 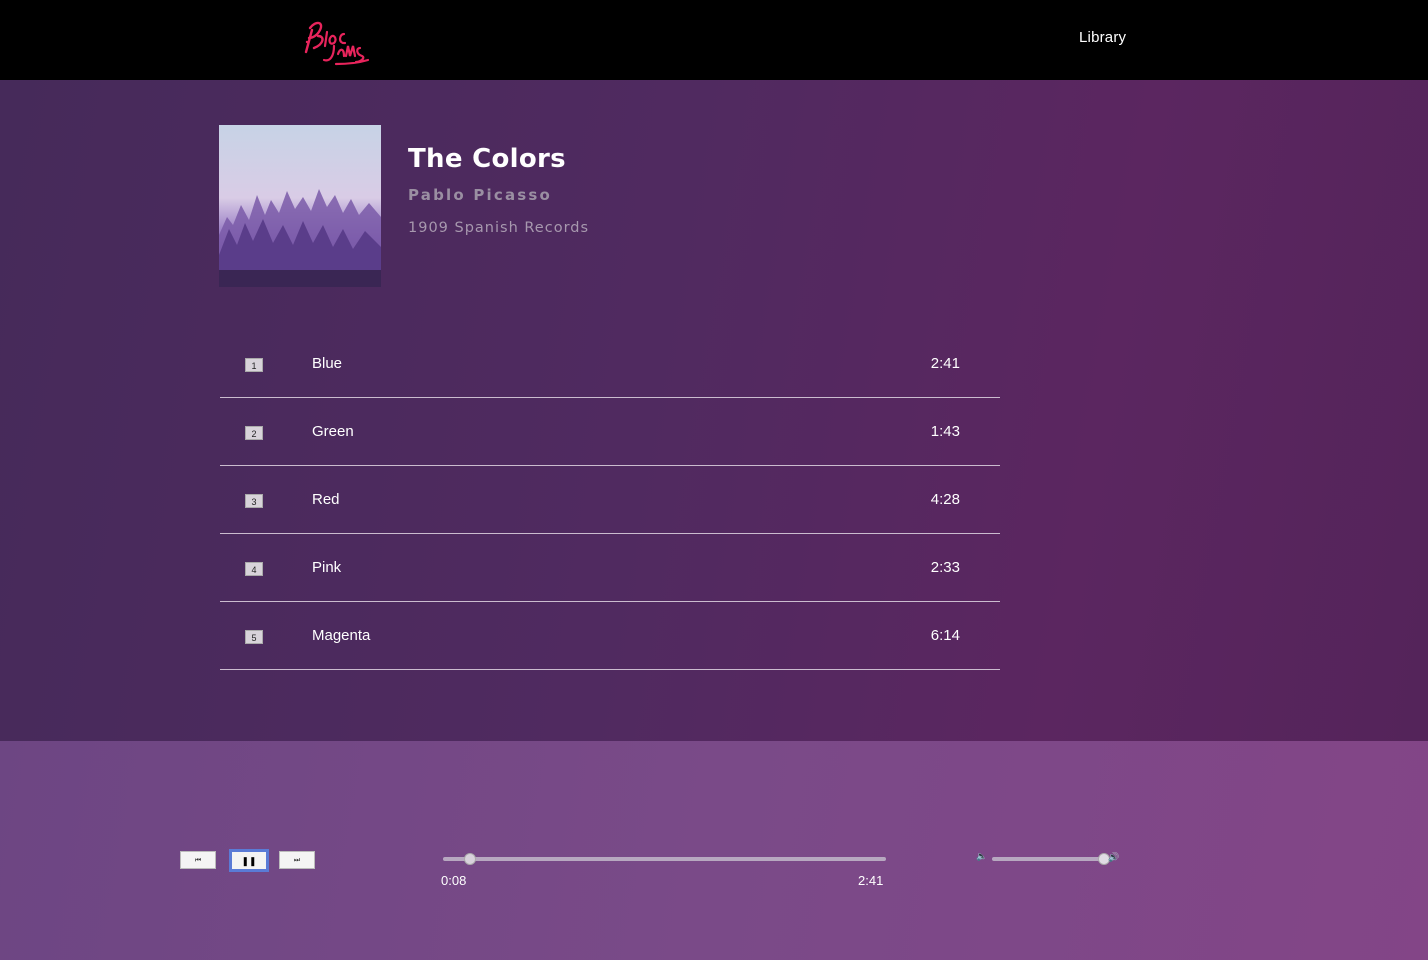 What do you see at coordinates (664, 859) in the screenshot?
I see `seek-bar` at bounding box center [664, 859].